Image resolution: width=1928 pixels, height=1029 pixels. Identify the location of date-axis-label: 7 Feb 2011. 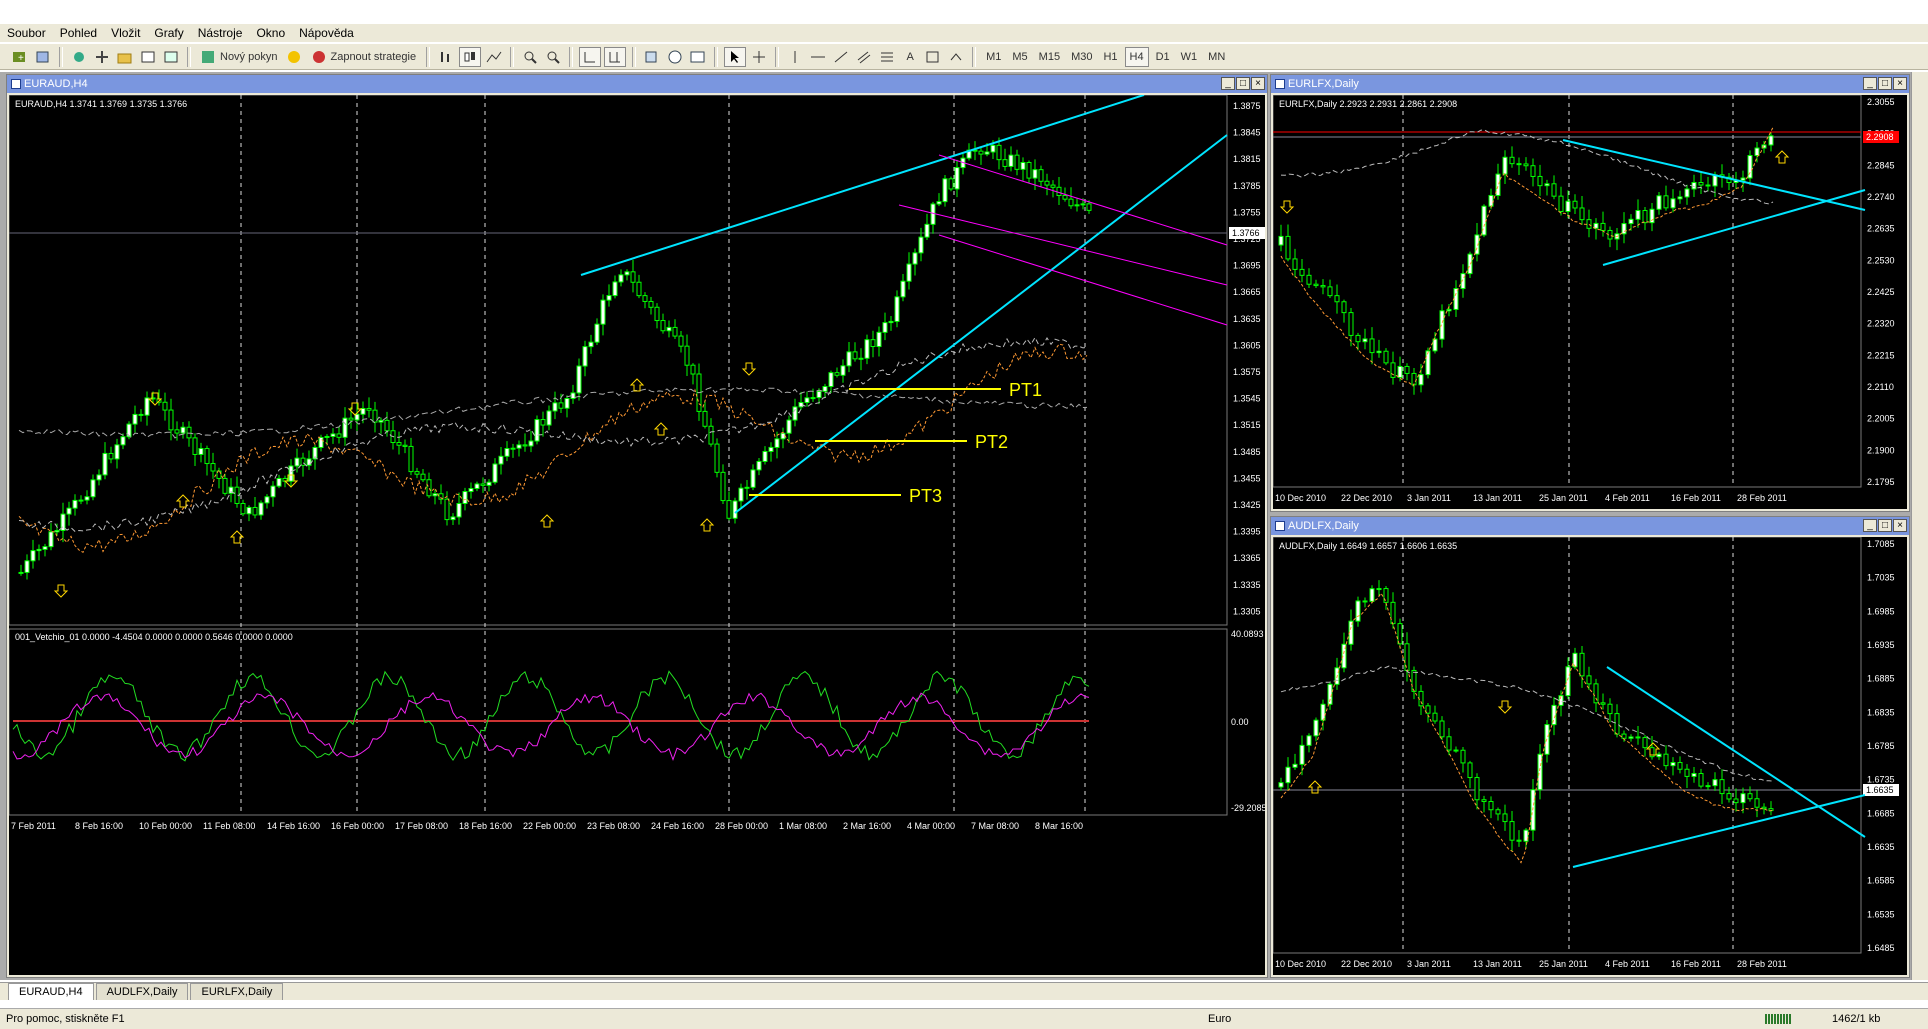
(33, 826).